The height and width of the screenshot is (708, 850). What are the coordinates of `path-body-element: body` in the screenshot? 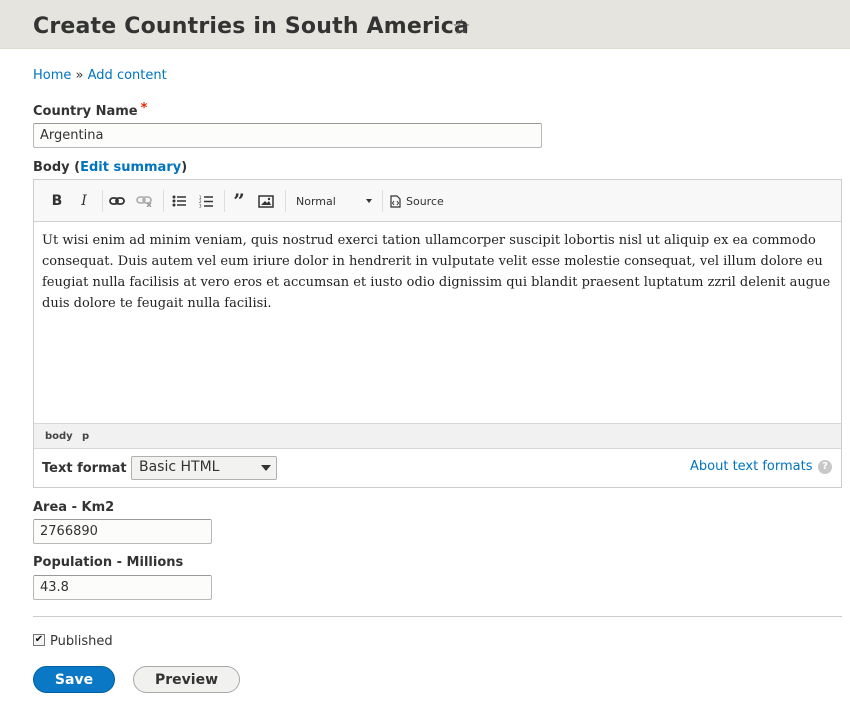 It's located at (59, 436).